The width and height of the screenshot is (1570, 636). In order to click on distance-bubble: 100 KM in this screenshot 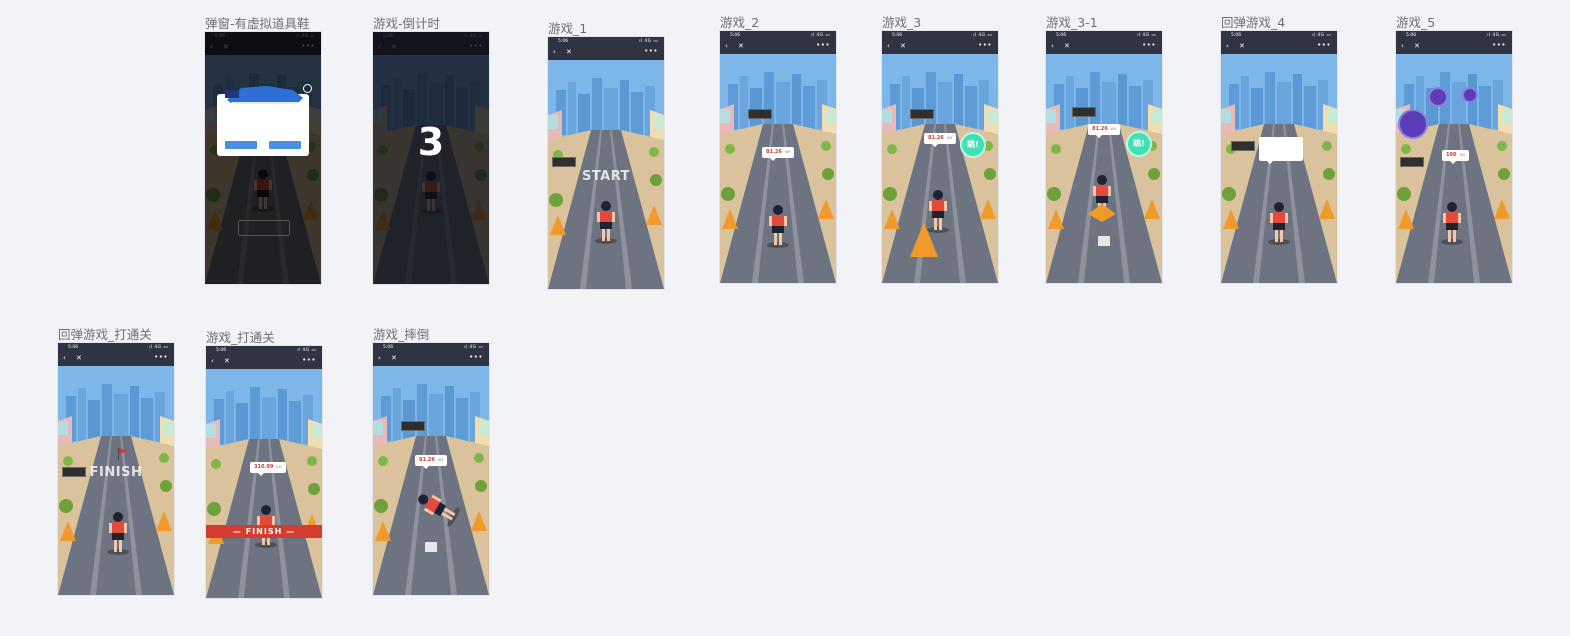, I will do `click(1455, 157)`.